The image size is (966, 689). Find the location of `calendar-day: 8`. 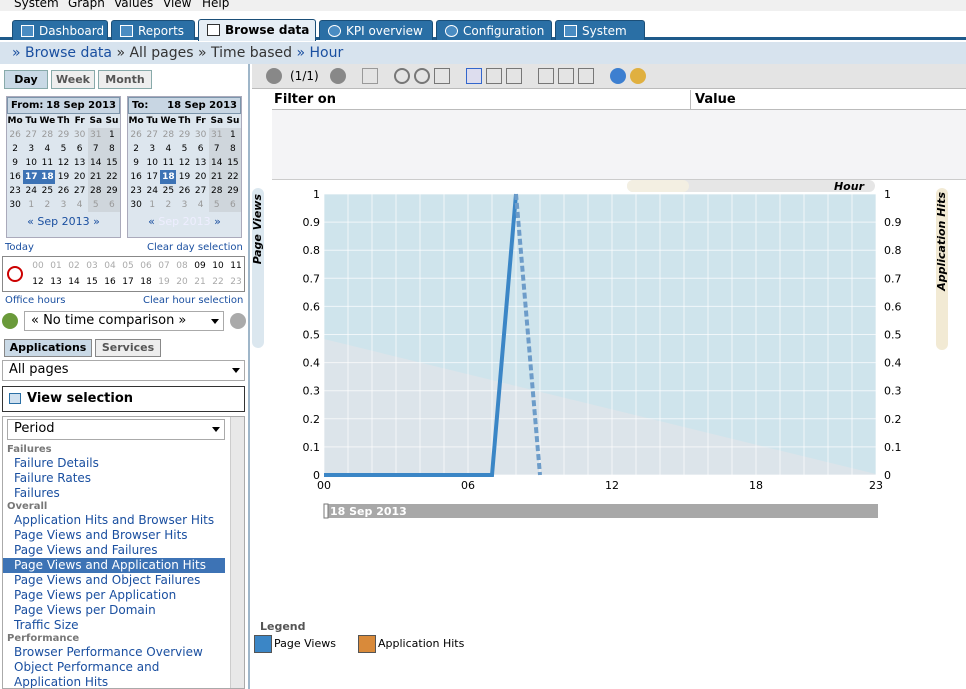

calendar-day: 8 is located at coordinates (111, 149).